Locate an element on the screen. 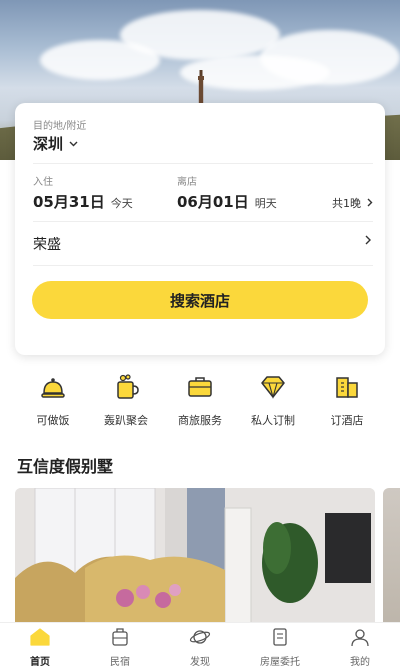 The height and width of the screenshot is (666, 400). tab-label: 发现 is located at coordinates (200, 661).